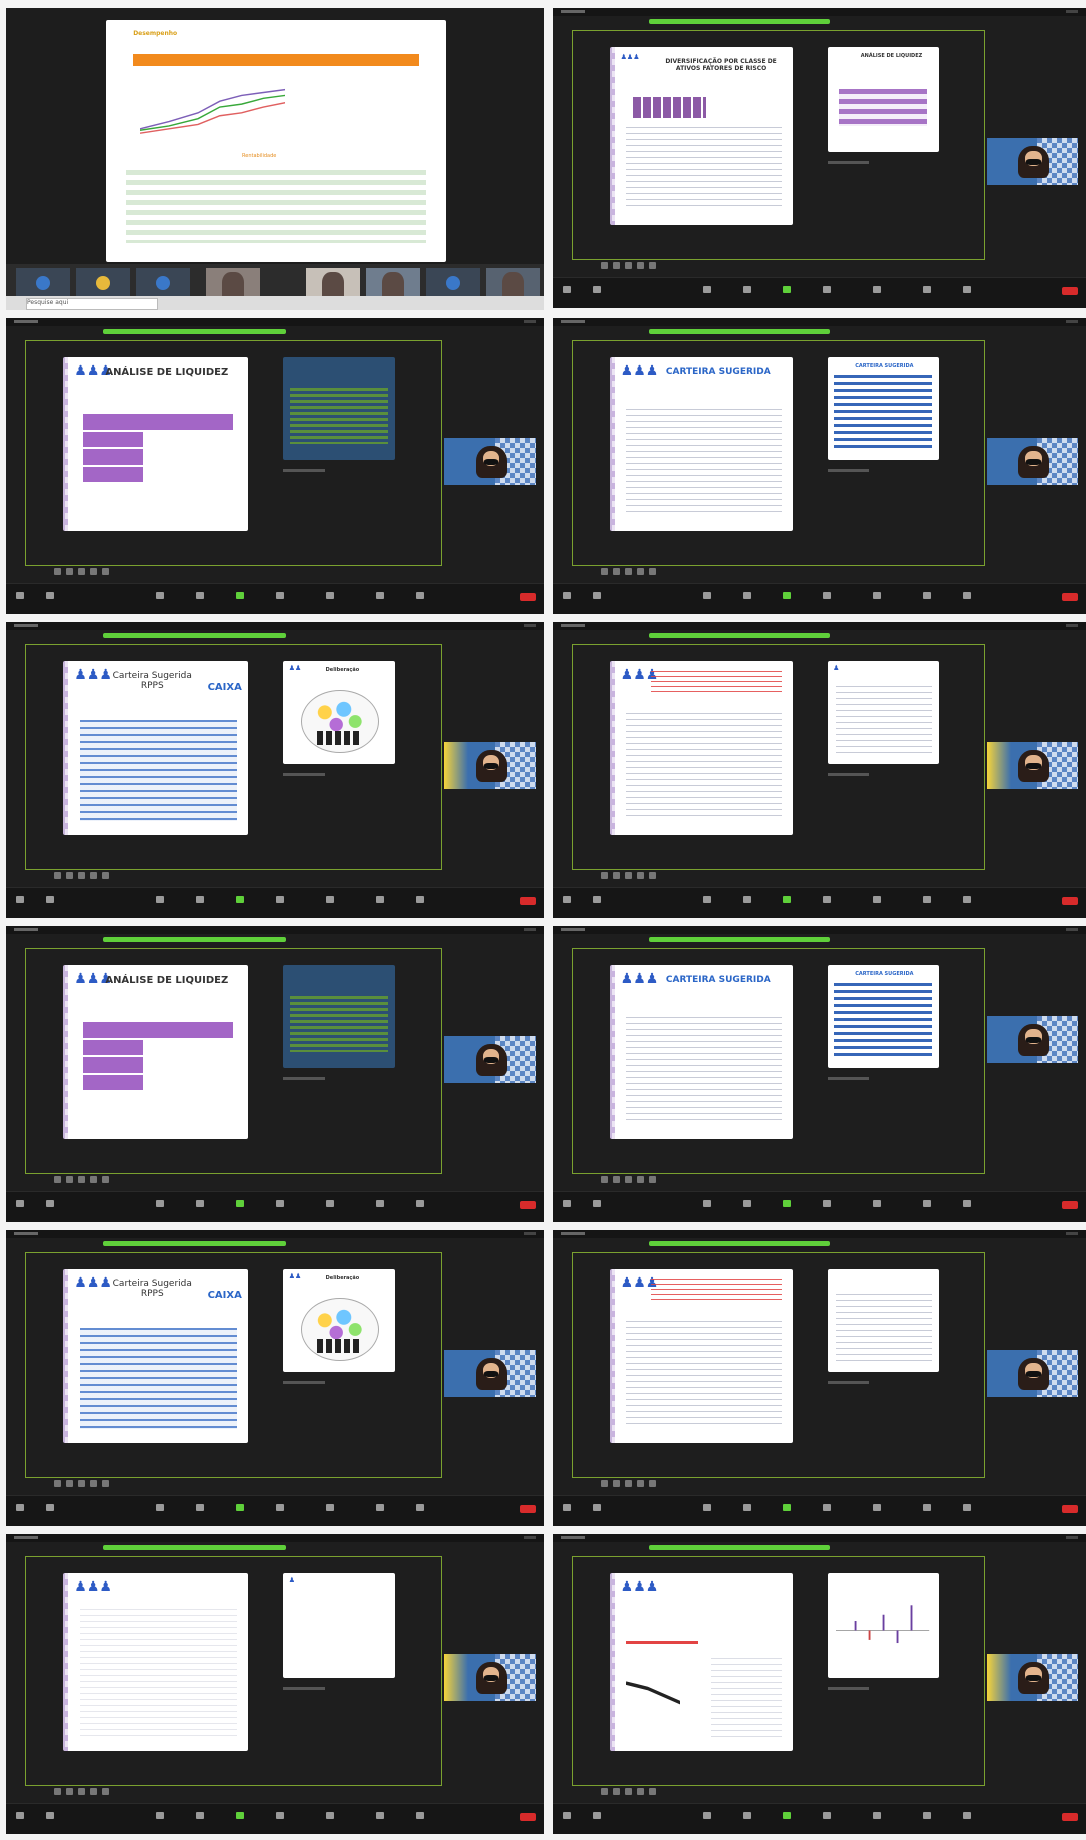  What do you see at coordinates (883, 1625) in the screenshot?
I see `thumb-bar-chart` at bounding box center [883, 1625].